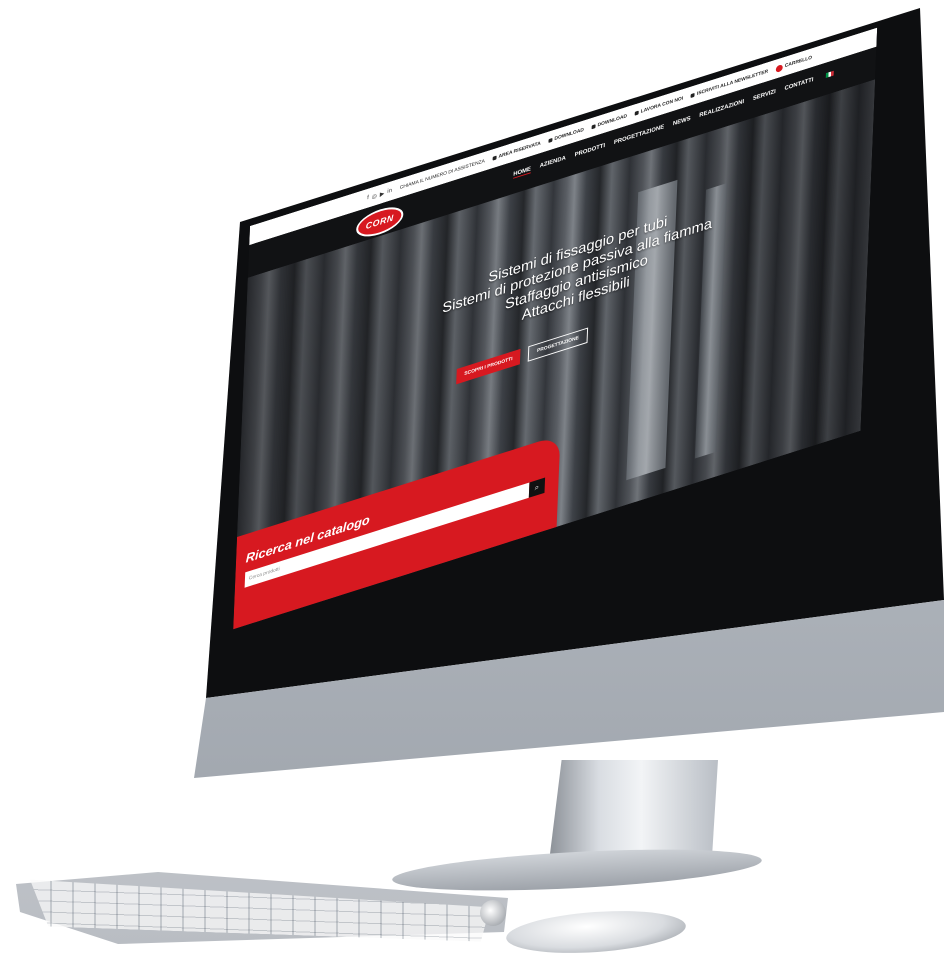 The image size is (948, 961). I want to click on design-button: PROGETTAZIONE, so click(557, 344).